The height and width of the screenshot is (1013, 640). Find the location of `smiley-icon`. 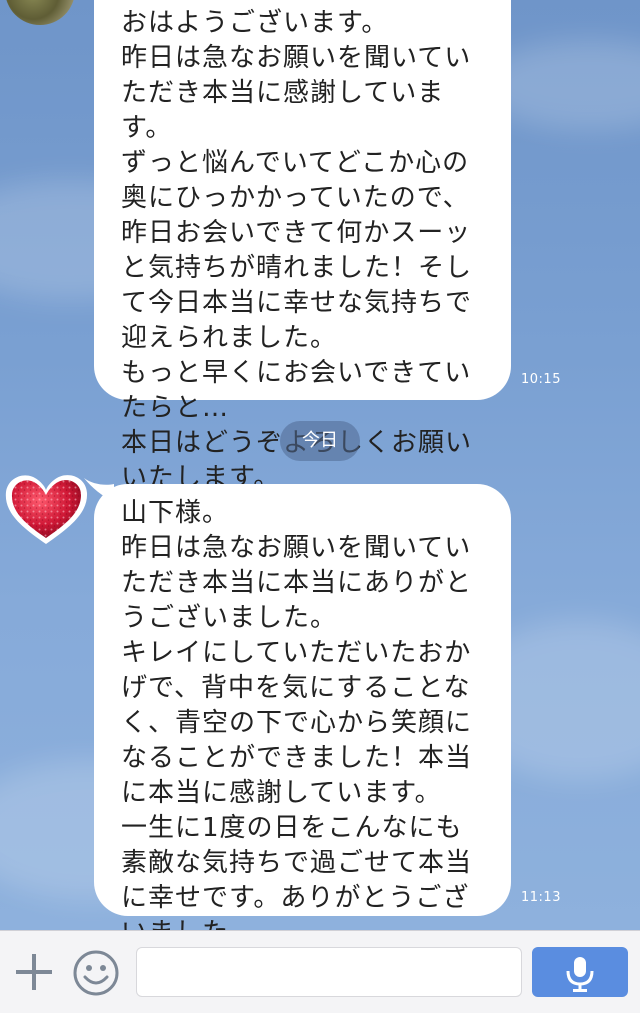

smiley-icon is located at coordinates (96, 973).